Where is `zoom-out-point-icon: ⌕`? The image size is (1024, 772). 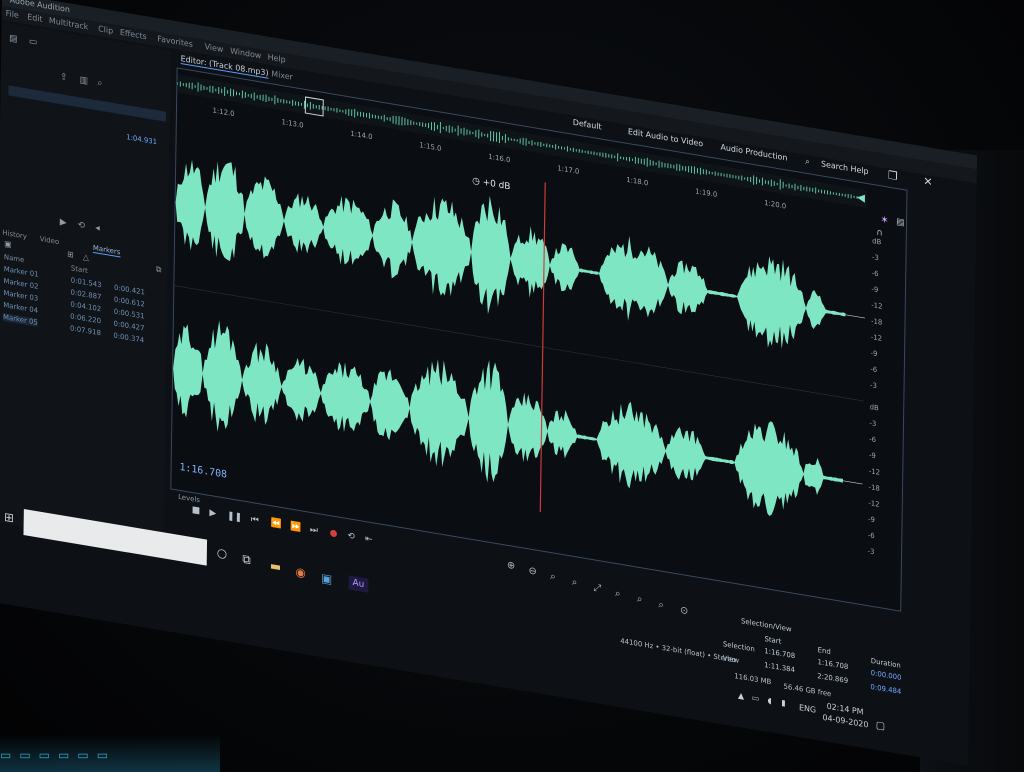
zoom-out-point-icon: ⌕ is located at coordinates (661, 605).